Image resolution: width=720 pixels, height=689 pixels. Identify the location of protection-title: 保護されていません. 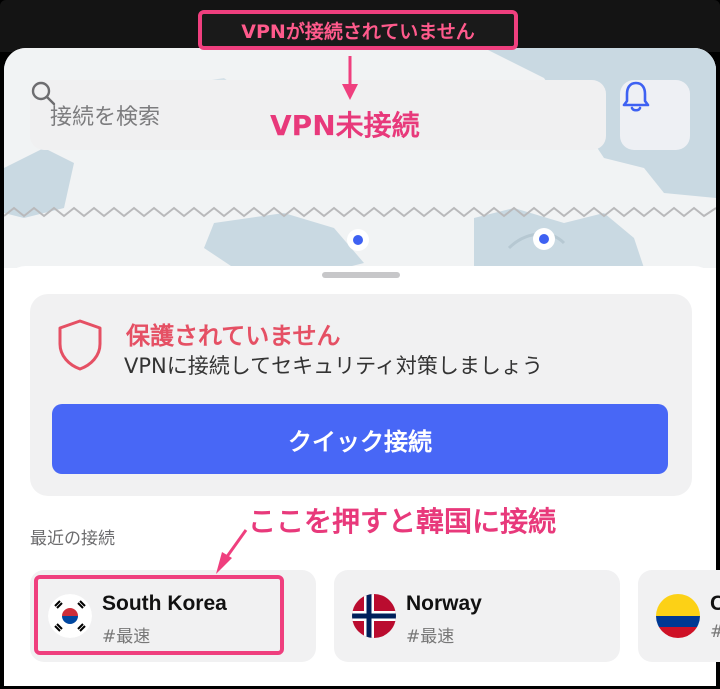
(233, 336).